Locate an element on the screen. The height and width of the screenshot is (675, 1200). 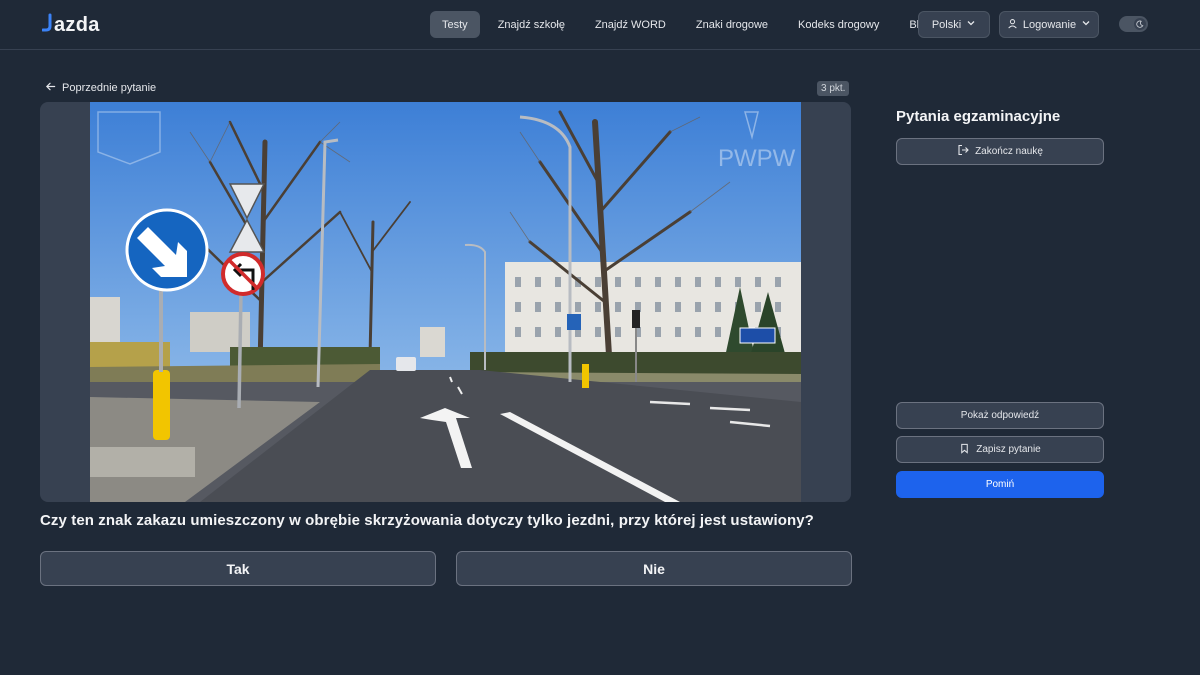
end-learning-button: Zakończ naukę is located at coordinates (1000, 151).